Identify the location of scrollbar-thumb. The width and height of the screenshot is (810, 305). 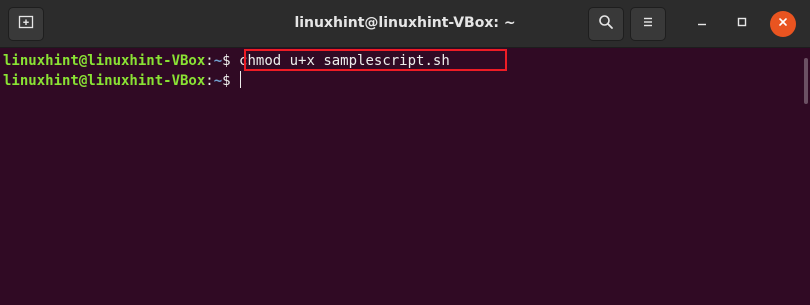
(806, 81).